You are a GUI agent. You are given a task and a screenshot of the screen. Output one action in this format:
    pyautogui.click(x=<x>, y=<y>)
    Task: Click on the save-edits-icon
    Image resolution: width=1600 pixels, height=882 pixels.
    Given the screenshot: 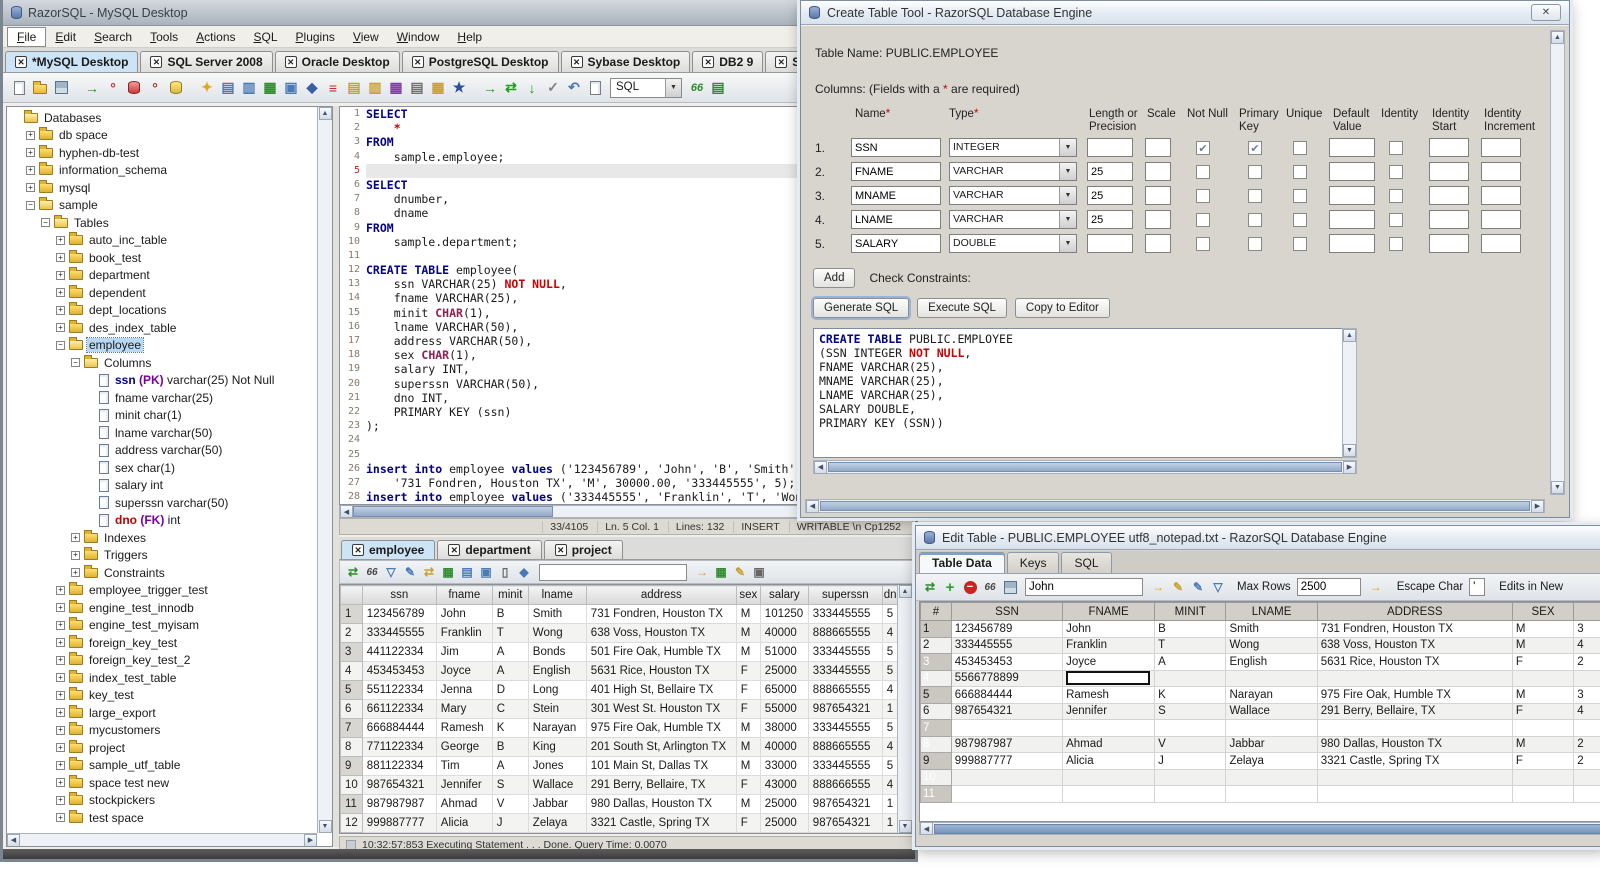 What is the action you would take?
    pyautogui.click(x=1010, y=587)
    